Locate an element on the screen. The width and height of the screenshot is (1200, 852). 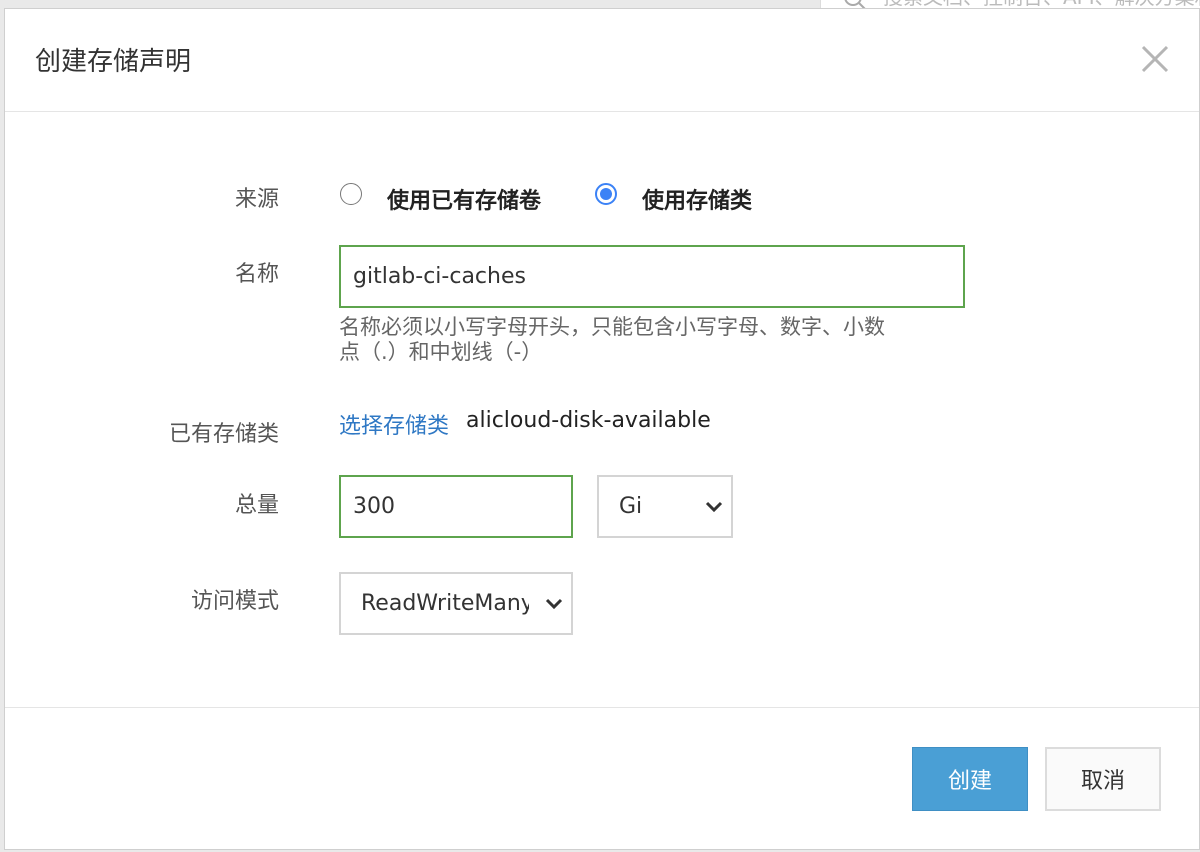
access-mode-label: 访问模式 is located at coordinates (234, 601).